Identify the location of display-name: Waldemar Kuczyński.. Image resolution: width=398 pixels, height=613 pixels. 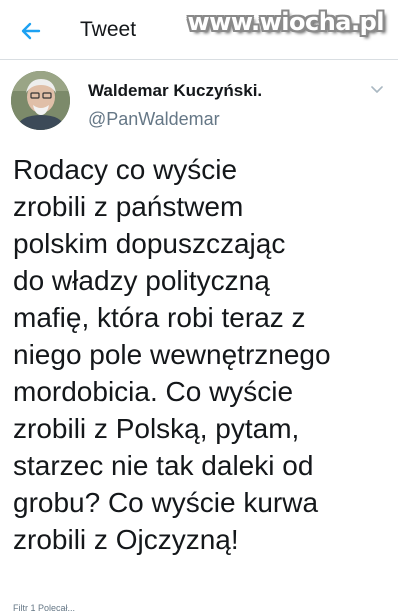
(175, 91).